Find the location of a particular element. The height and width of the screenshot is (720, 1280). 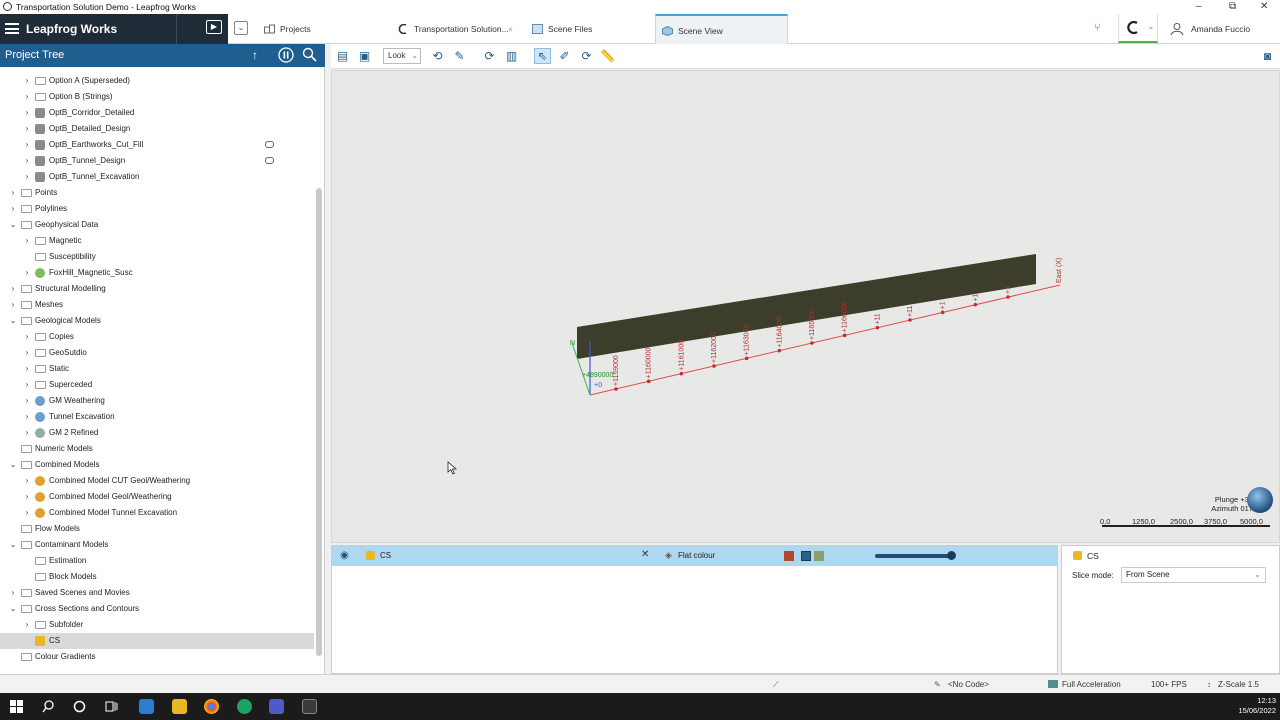

tree-item: › Subfolder is located at coordinates (157, 625).